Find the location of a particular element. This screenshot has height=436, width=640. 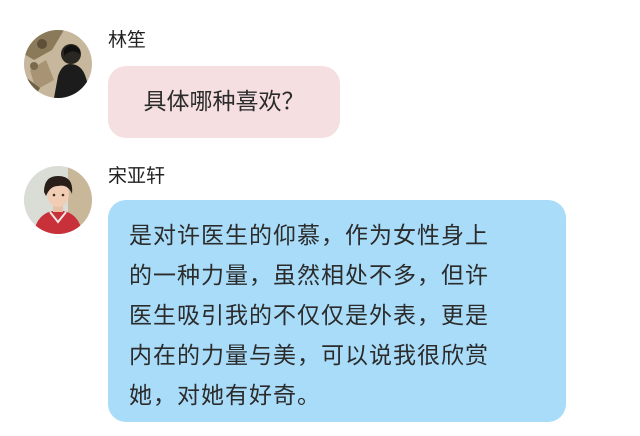

message-line: 是对许医生的仰慕，作为女性身上 is located at coordinates (309, 236).